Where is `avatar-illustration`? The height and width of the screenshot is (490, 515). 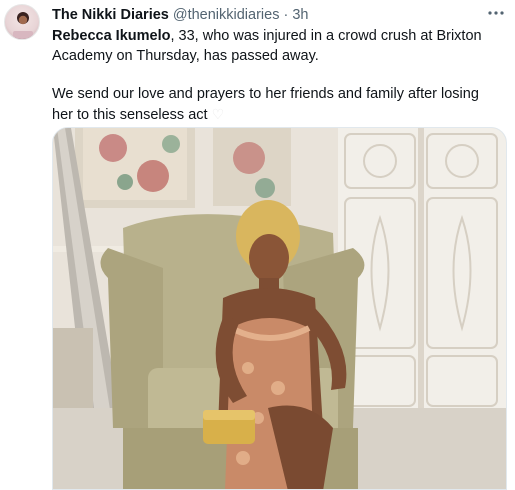
avatar-illustration is located at coordinates (23, 25).